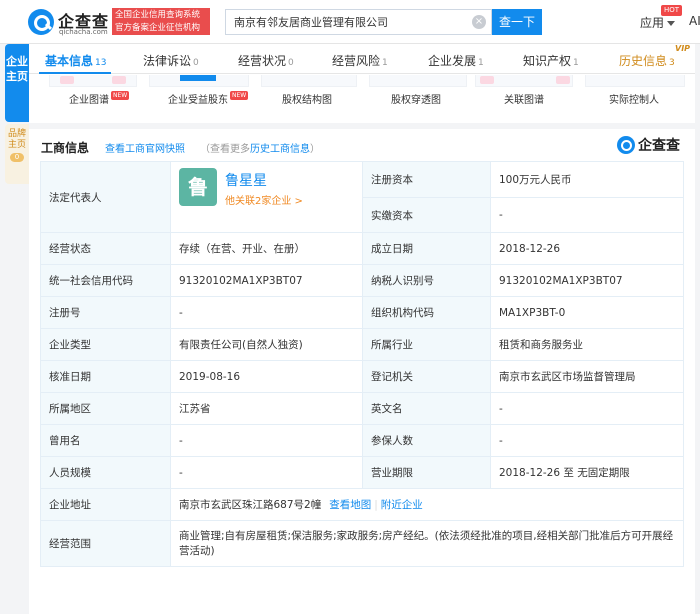  What do you see at coordinates (246, 180) in the screenshot?
I see `legal-rep-name: 鲁星星` at bounding box center [246, 180].